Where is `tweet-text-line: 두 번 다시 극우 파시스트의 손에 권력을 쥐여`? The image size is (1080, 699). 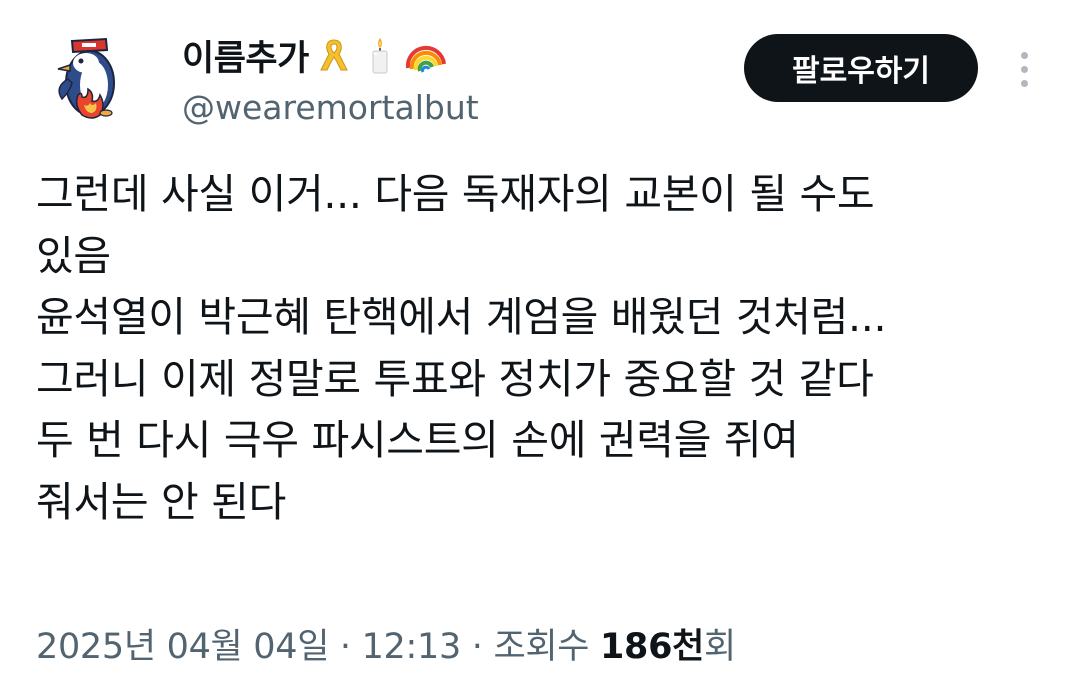 tweet-text-line: 두 번 다시 극우 파시스트의 손에 권력을 쥐여 is located at coordinates (417, 440).